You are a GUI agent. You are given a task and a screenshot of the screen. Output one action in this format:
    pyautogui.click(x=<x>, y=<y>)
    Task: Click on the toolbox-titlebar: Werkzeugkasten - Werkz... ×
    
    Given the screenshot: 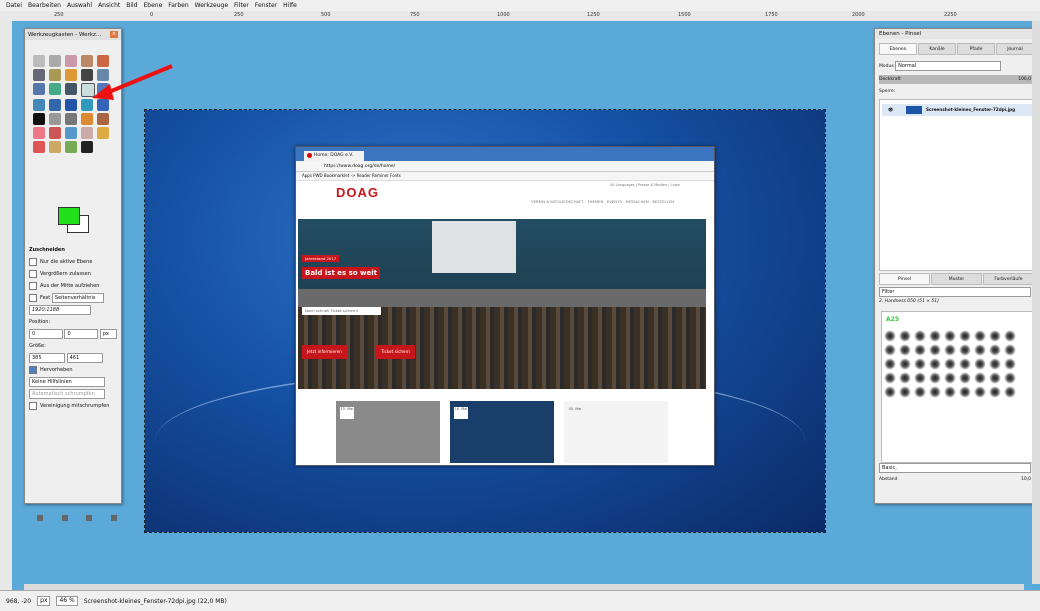 What is the action you would take?
    pyautogui.click(x=73, y=34)
    